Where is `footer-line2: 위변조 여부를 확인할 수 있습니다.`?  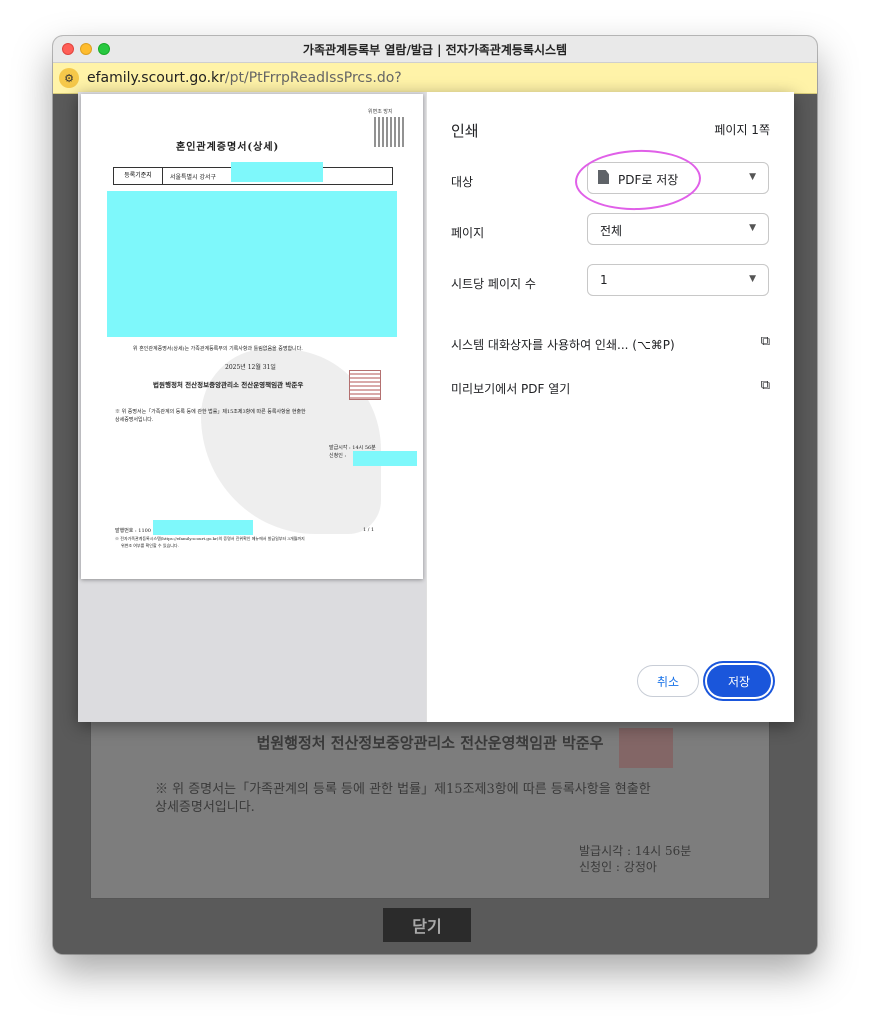
footer-line2: 위변조 여부를 확인할 수 있습니다. is located at coordinates (150, 545).